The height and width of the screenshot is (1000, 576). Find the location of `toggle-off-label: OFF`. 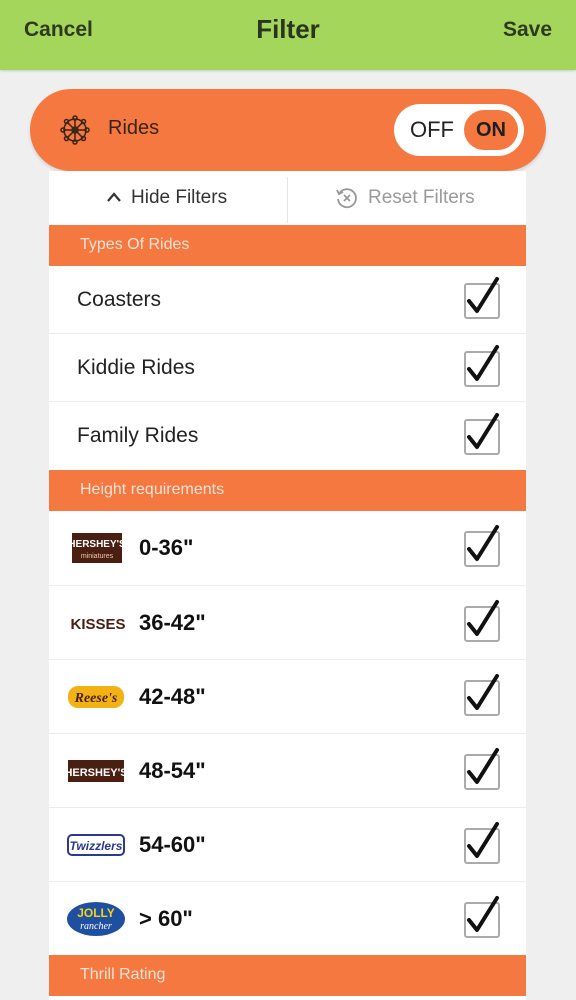

toggle-off-label: OFF is located at coordinates (432, 129).